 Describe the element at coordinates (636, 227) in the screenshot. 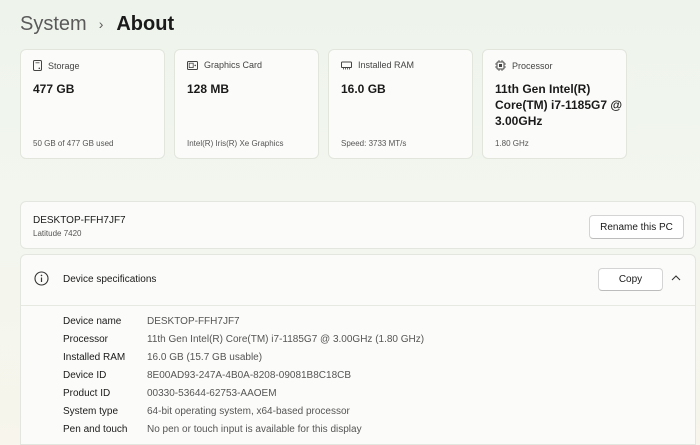

I see `rename-pc-button: Rename this PC` at that location.